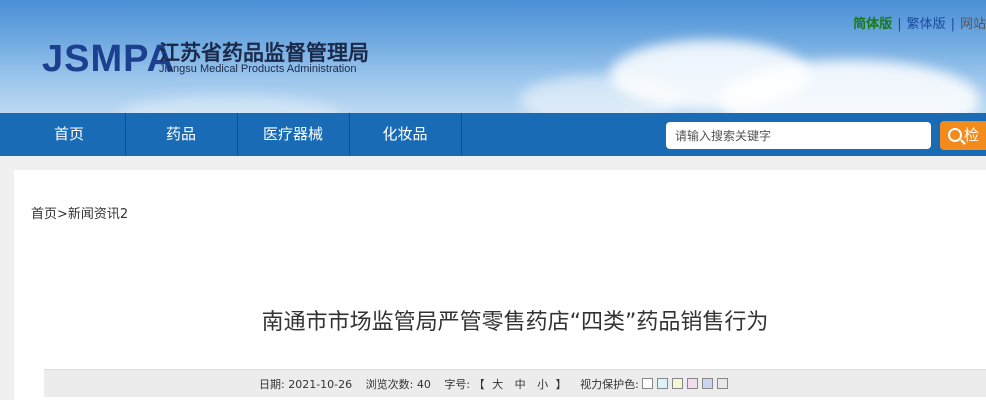 This screenshot has width=986, height=400. What do you see at coordinates (293, 134) in the screenshot?
I see `nav-item-medical-devices: 医疗器械` at bounding box center [293, 134].